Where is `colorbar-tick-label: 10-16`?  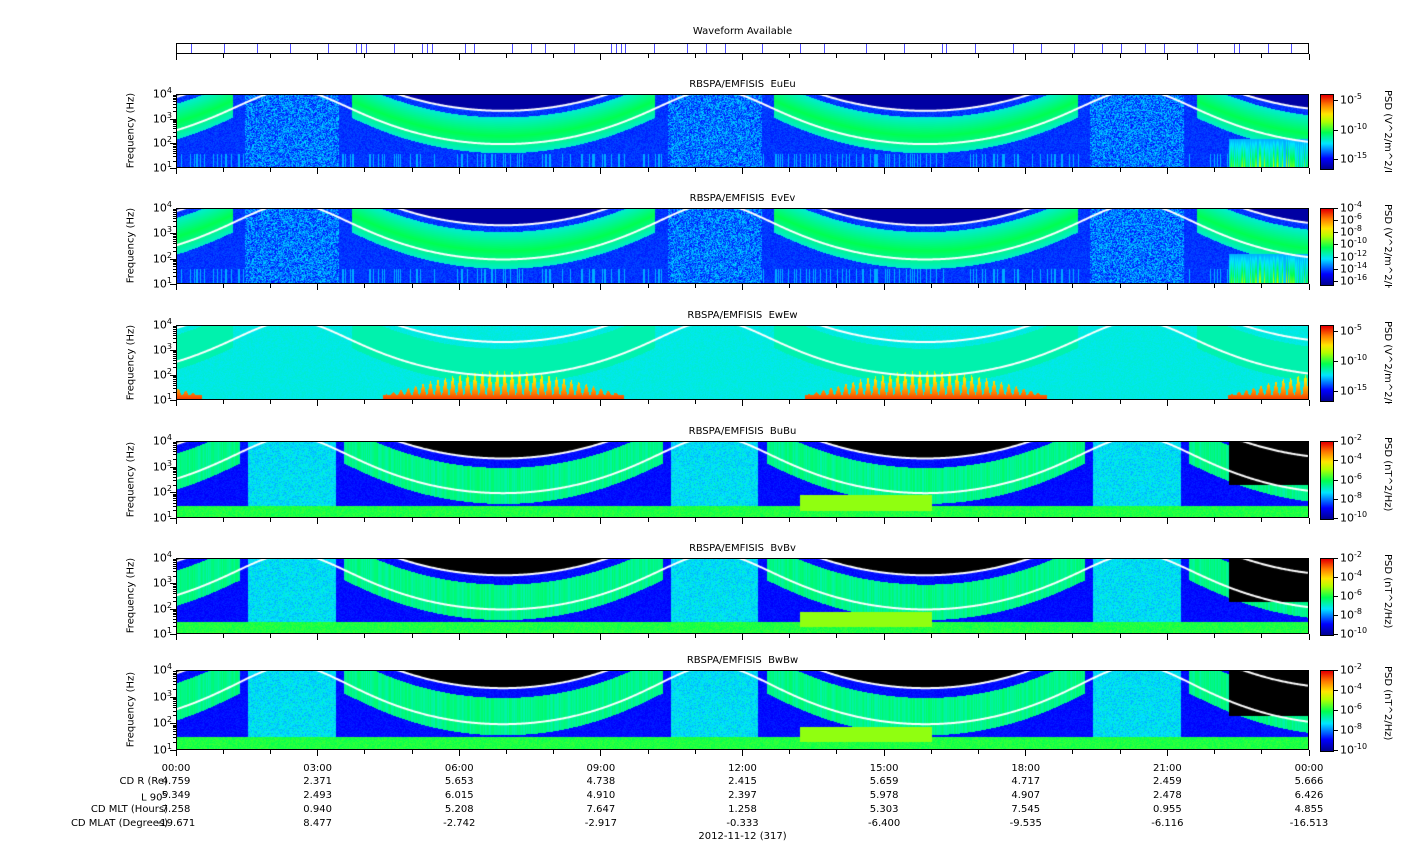 colorbar-tick-label: 10-16 is located at coordinates (1354, 280).